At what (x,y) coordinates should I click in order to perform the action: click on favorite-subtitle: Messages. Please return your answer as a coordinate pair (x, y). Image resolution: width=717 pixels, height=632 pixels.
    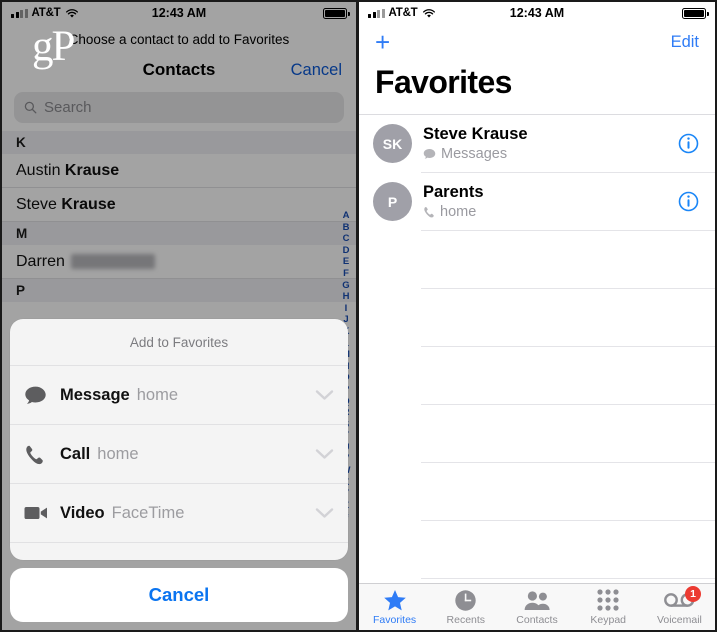
    Looking at the image, I should click on (475, 154).